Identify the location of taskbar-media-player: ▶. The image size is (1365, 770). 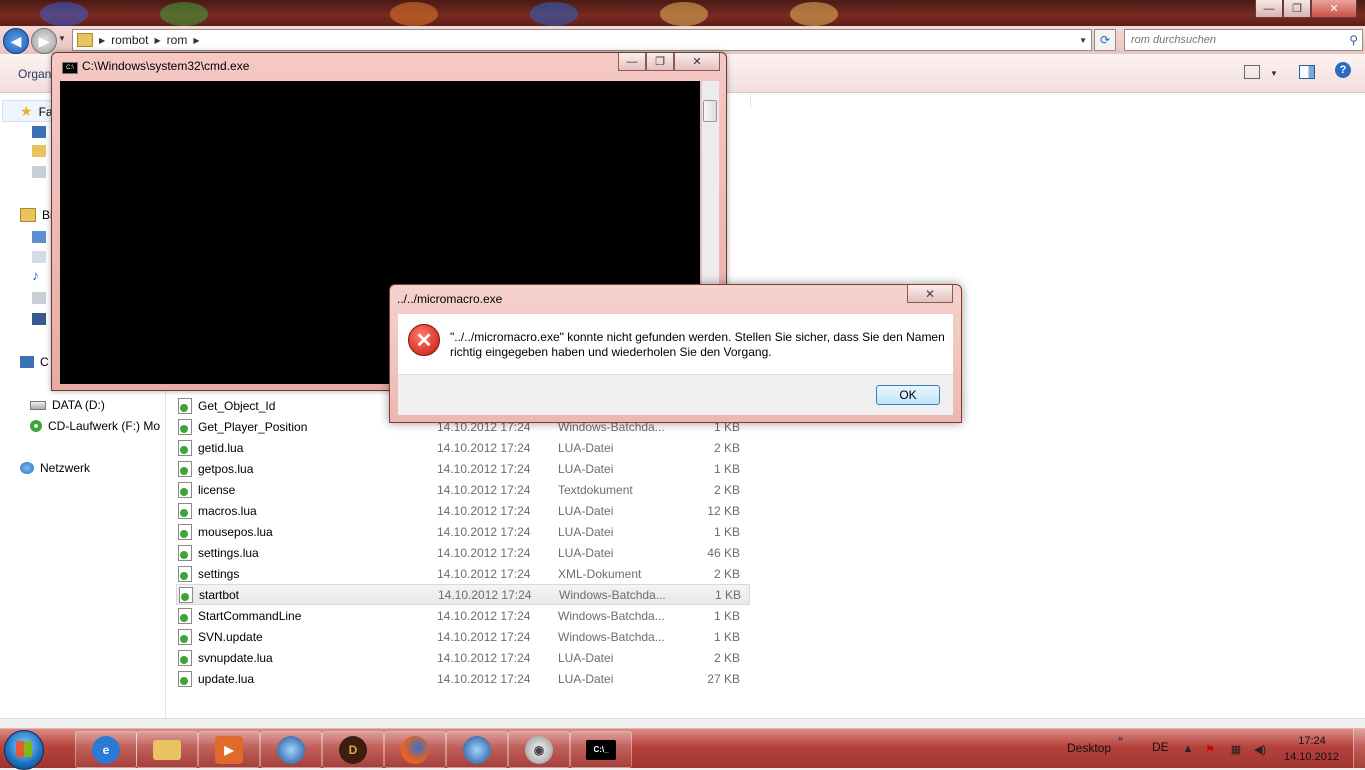
(229, 749).